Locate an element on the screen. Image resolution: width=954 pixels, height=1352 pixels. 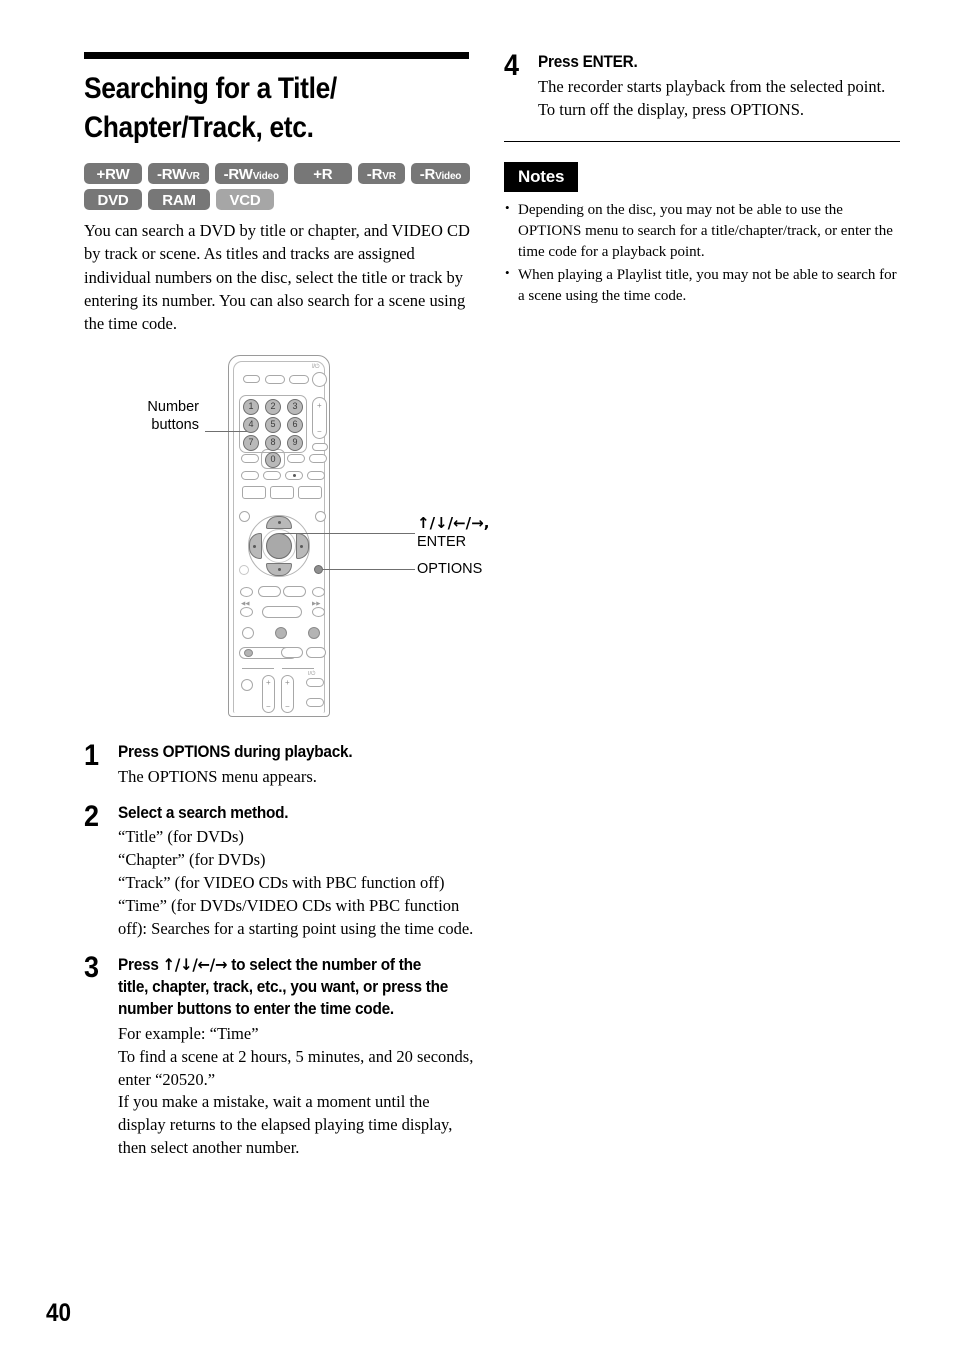
remote-button-right-of-dpad is located at coordinates (320, 516).